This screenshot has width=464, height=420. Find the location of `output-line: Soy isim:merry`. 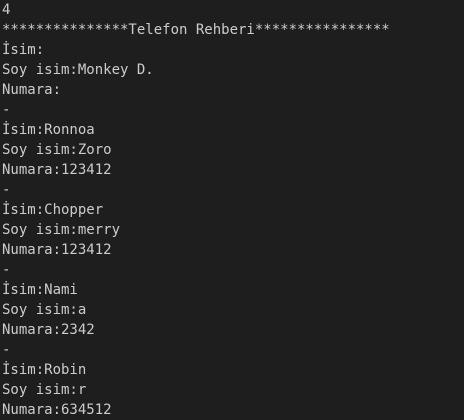

output-line: Soy isim:merry is located at coordinates (61, 230).